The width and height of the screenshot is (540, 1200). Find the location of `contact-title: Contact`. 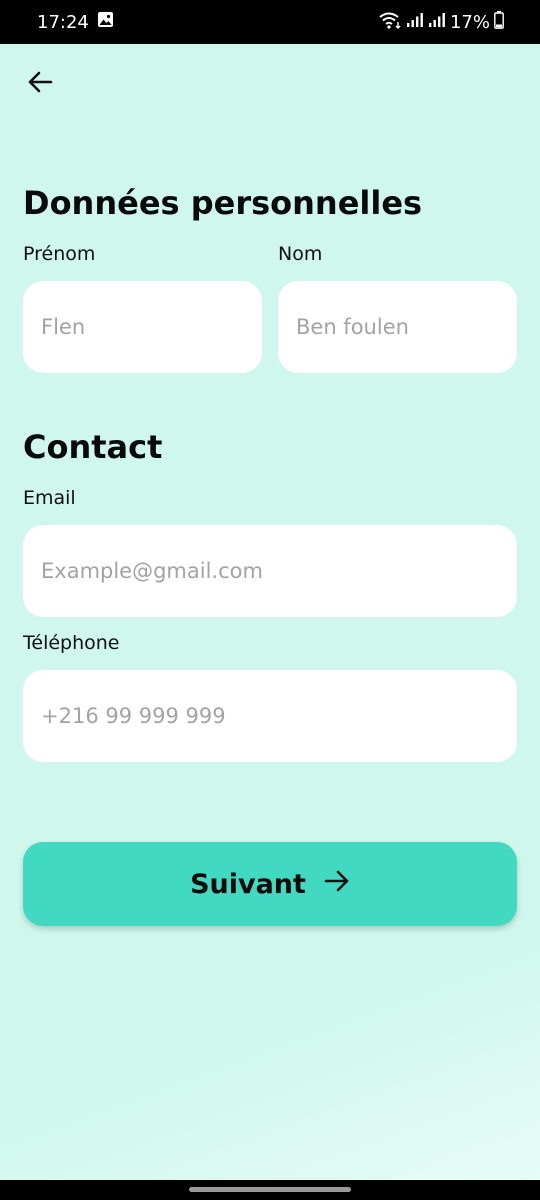

contact-title: Contact is located at coordinates (93, 447).